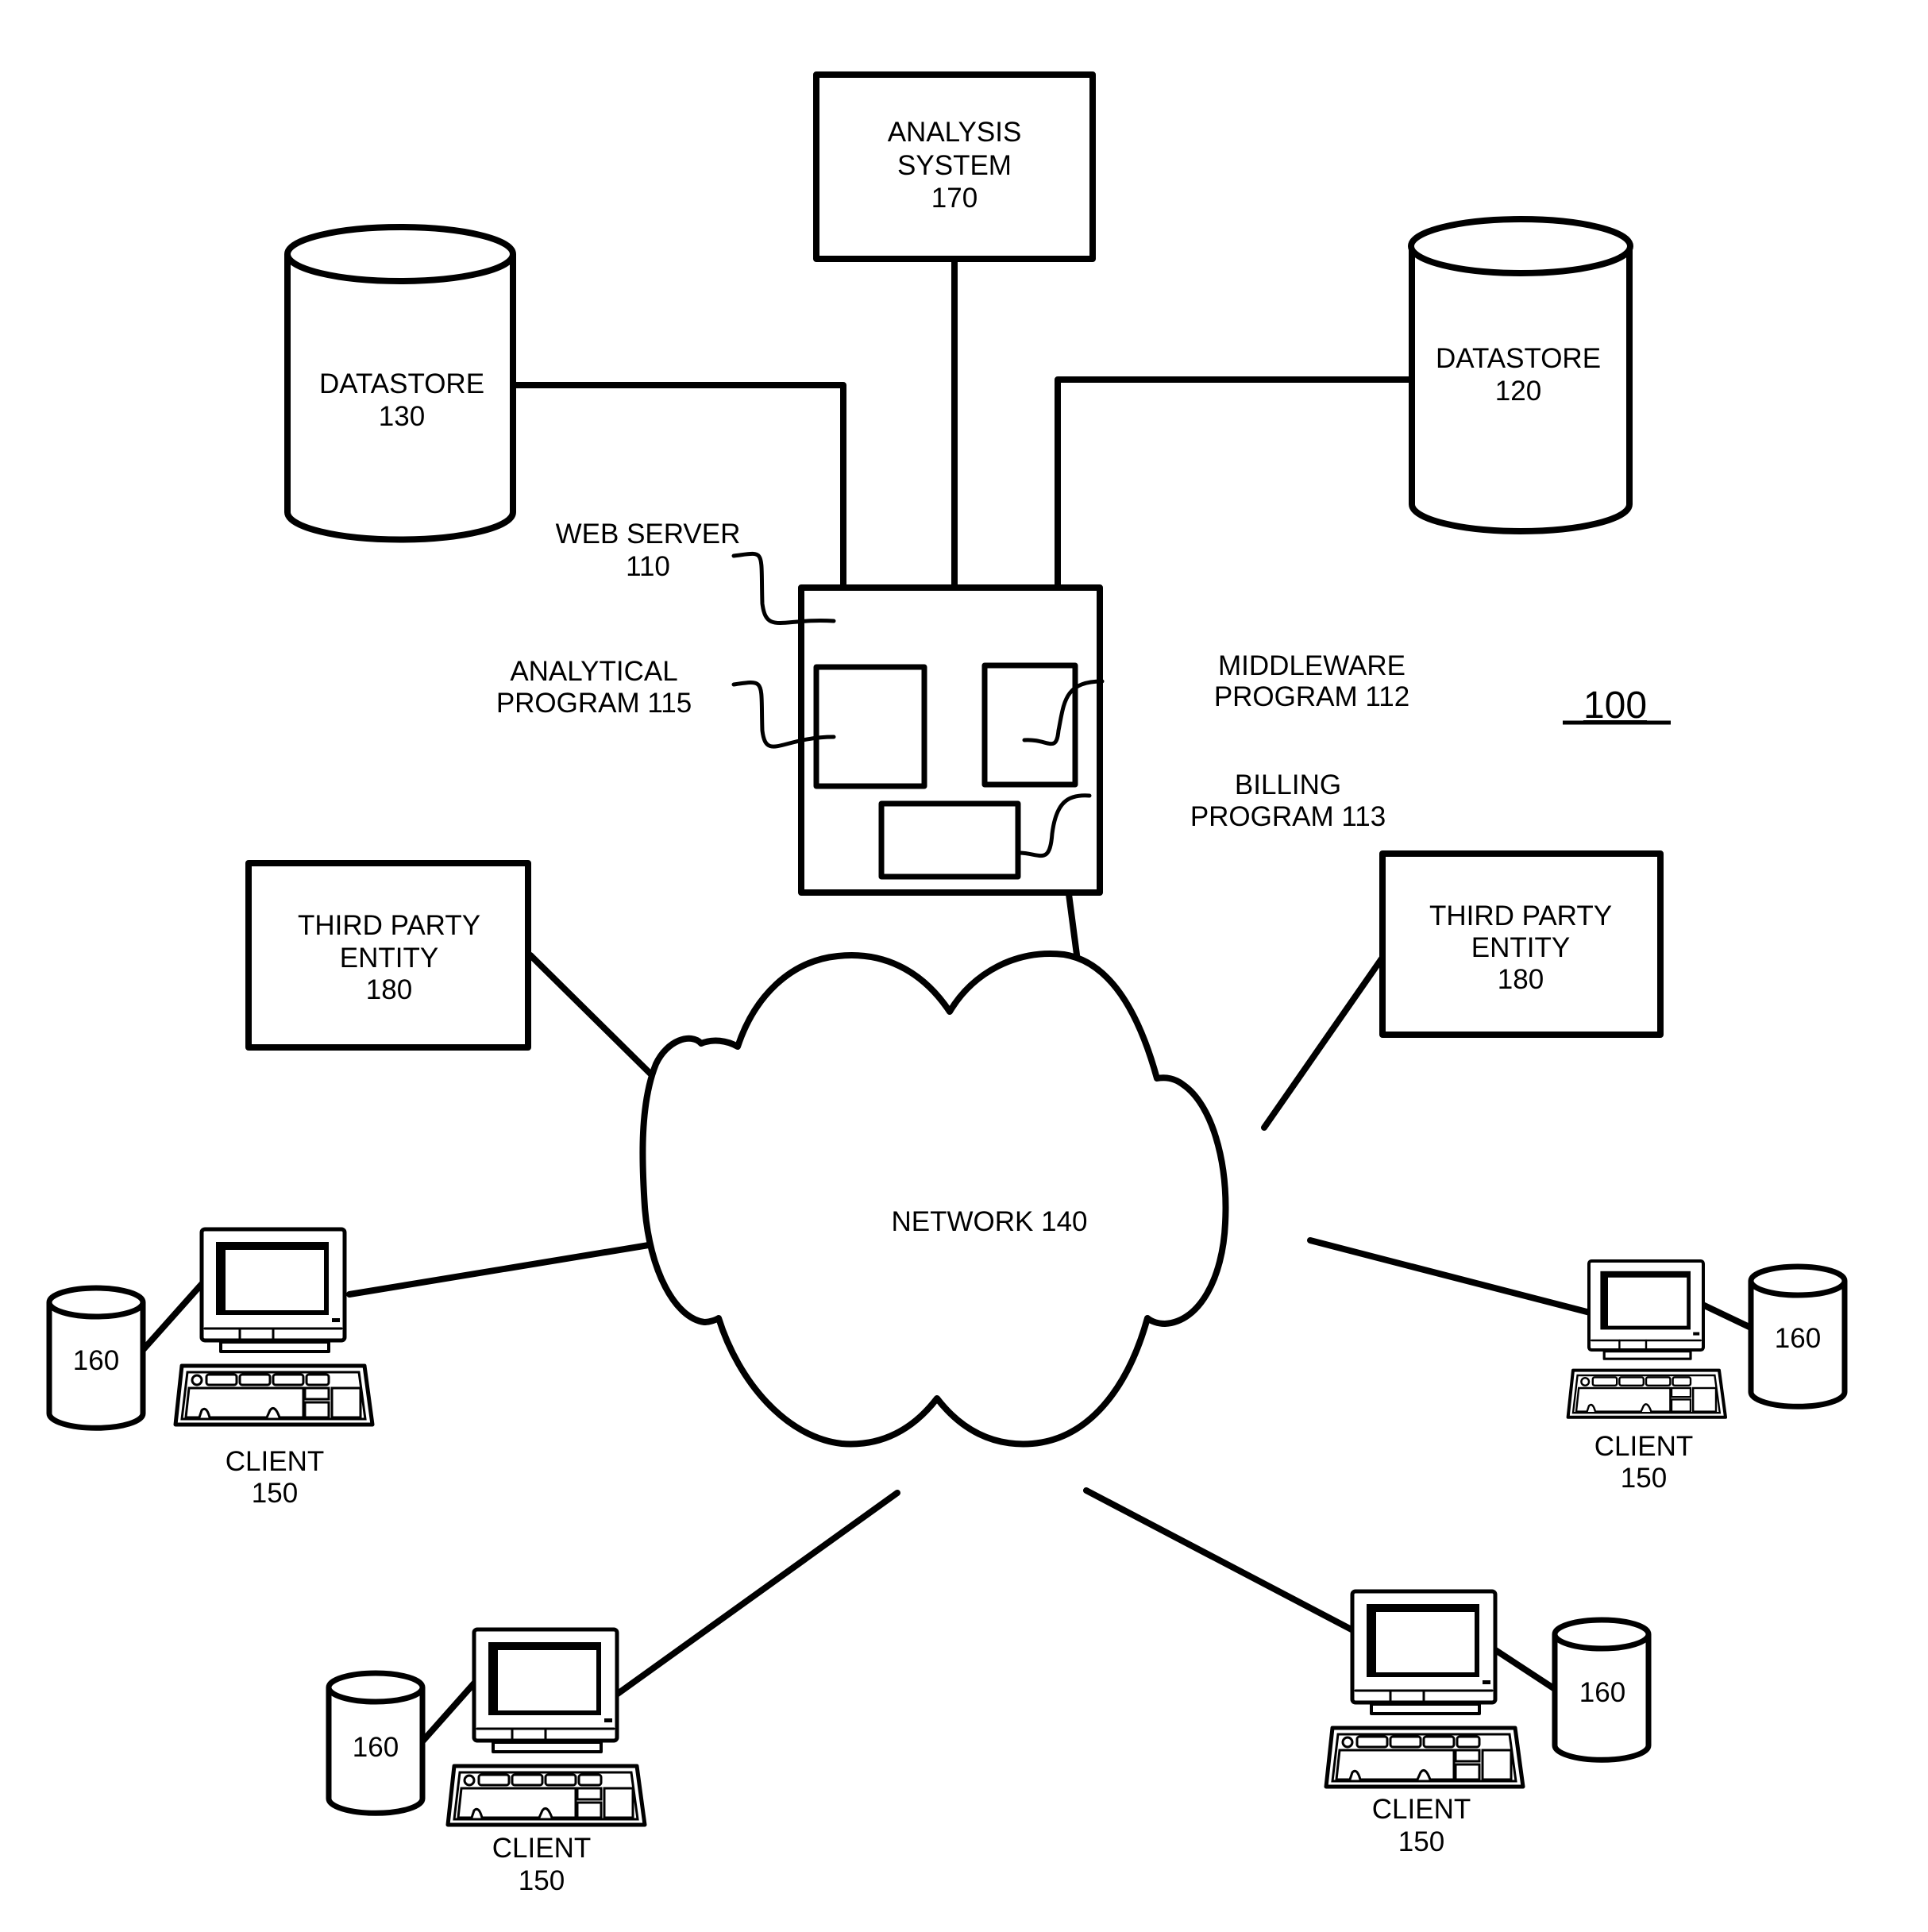  Describe the element at coordinates (1520, 947) in the screenshot. I see `third-party-right-line2: ENTITY` at that location.